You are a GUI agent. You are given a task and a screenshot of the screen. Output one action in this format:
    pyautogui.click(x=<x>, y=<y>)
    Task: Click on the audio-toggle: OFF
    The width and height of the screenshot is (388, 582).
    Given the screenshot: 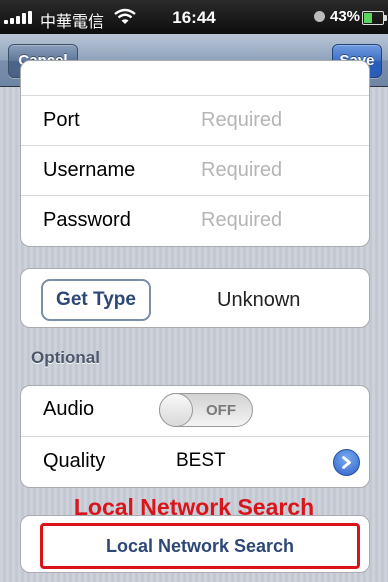 What is the action you would take?
    pyautogui.click(x=206, y=410)
    